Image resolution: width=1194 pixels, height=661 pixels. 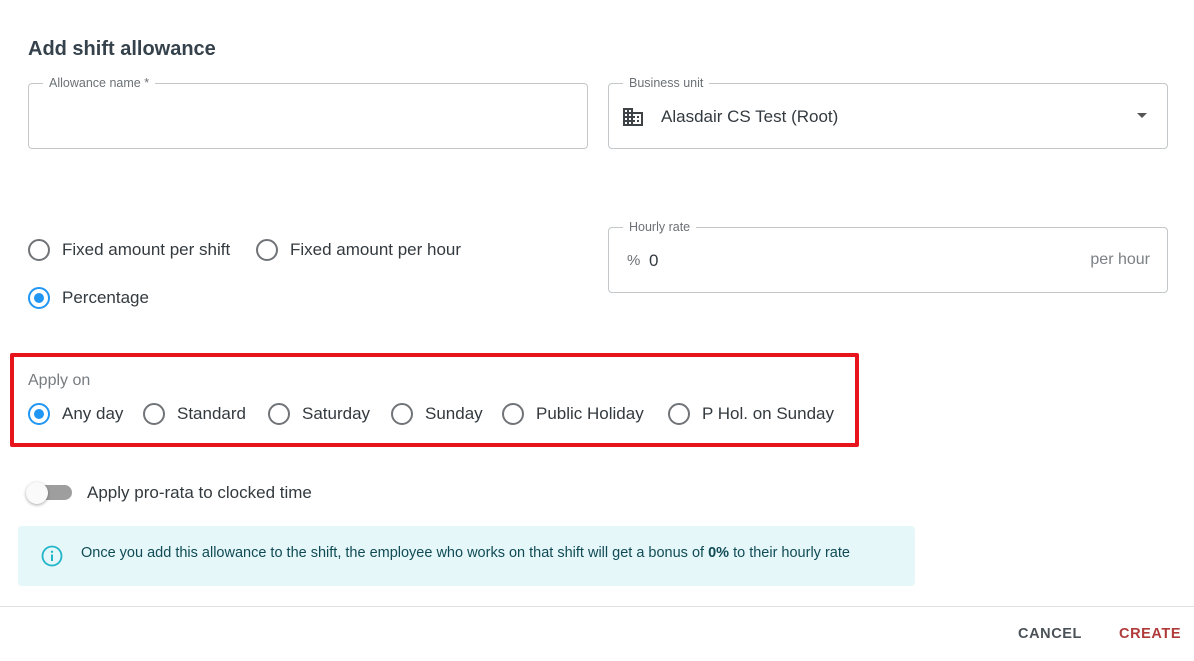 I want to click on radio-sunday: Sunday, so click(x=437, y=414).